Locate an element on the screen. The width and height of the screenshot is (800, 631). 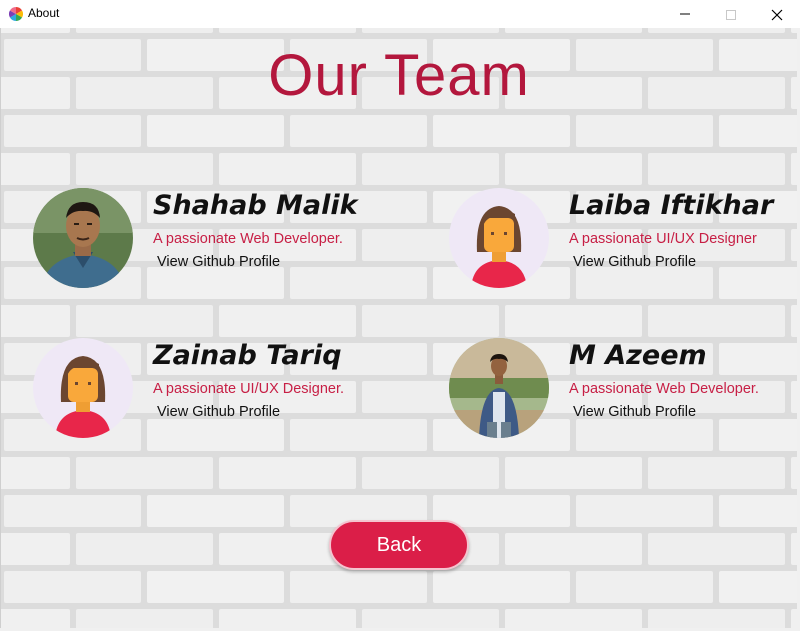
close-icon is located at coordinates (777, 15).